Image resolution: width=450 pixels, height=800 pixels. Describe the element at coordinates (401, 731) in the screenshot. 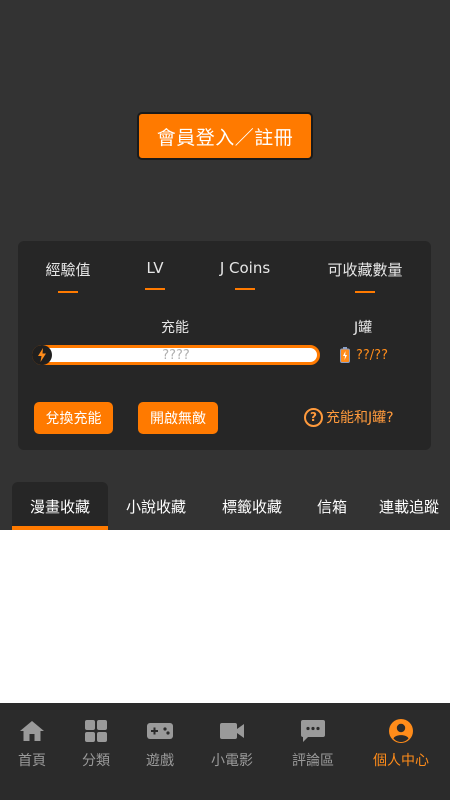

I see `user-profile-icon` at that location.